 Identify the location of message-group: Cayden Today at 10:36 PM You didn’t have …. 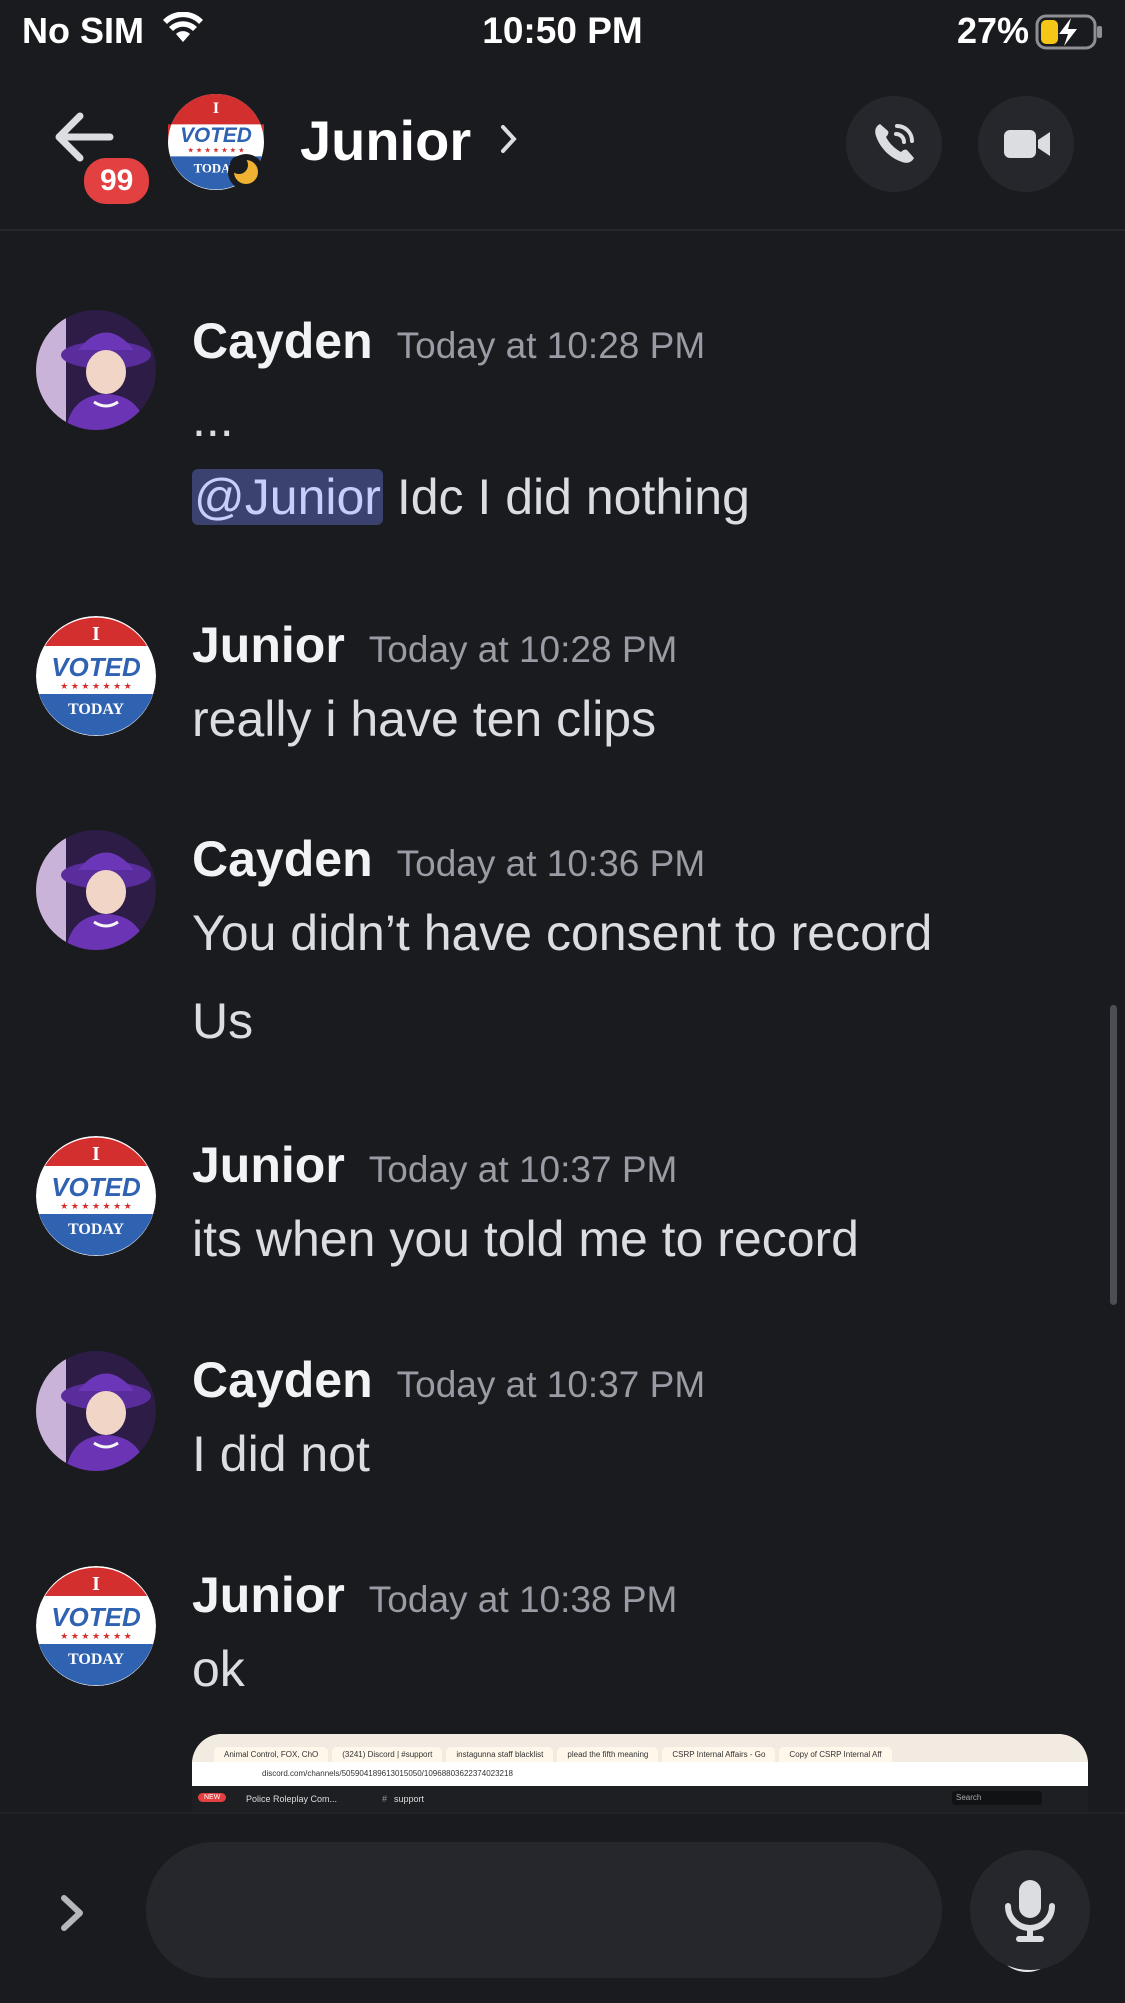
(562, 945).